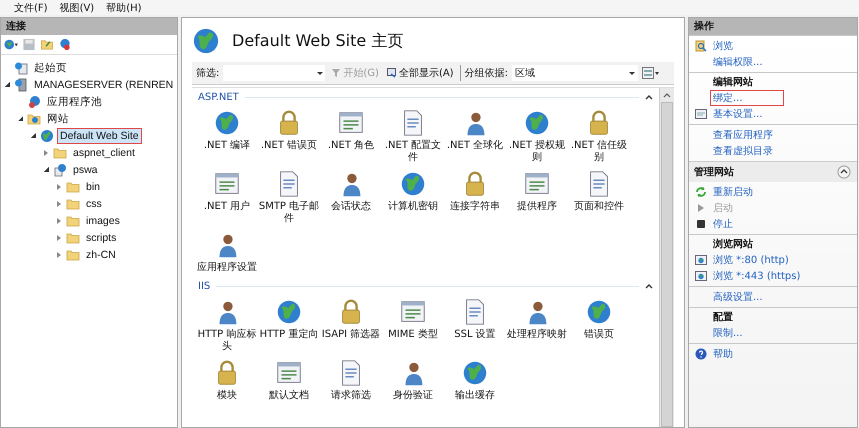 Image resolution: width=859 pixels, height=428 pixels. What do you see at coordinates (701, 354) in the screenshot?
I see `help-icon` at bounding box center [701, 354].